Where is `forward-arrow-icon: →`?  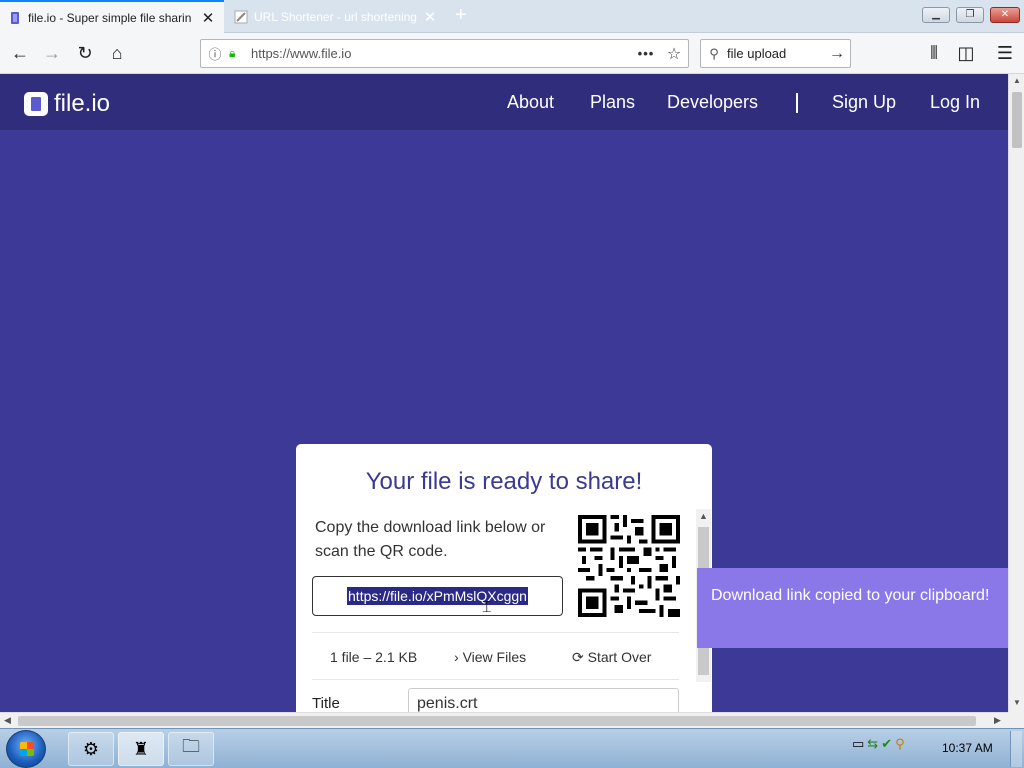
forward-arrow-icon: → is located at coordinates (52, 53).